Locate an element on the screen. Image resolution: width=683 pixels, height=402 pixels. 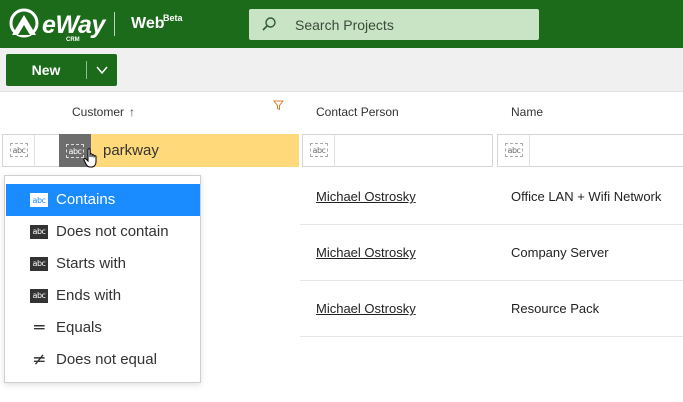
name-filter-mode-button: abc is located at coordinates (514, 150).